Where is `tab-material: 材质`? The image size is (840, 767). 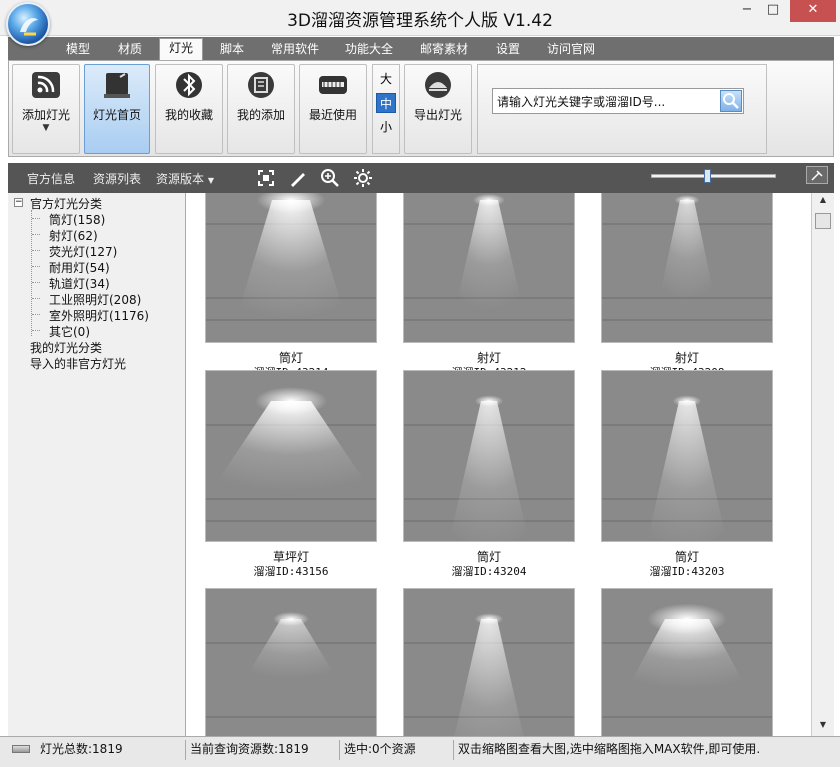 tab-material: 材质 is located at coordinates (130, 50).